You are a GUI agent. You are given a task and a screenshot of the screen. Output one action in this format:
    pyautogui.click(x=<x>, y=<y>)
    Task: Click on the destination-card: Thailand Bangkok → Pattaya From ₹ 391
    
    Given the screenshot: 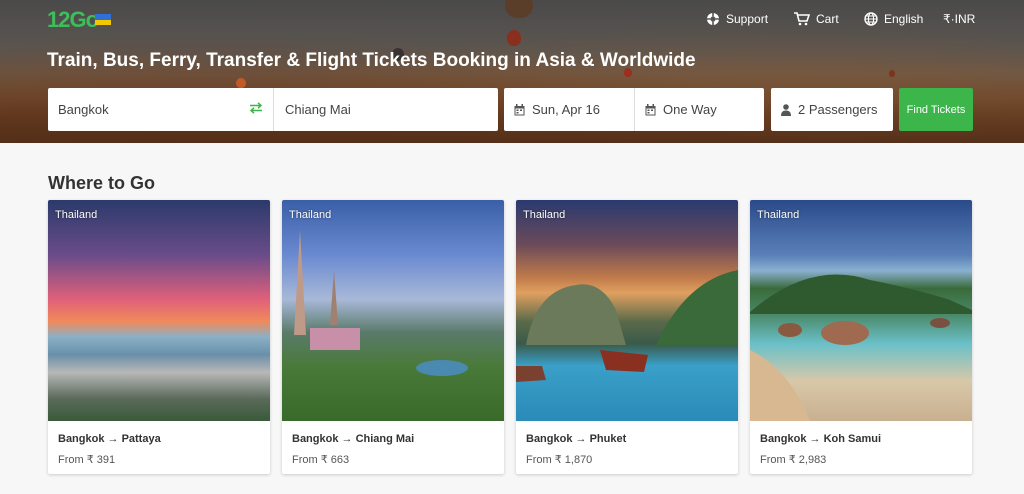 What is the action you would take?
    pyautogui.click(x=159, y=337)
    